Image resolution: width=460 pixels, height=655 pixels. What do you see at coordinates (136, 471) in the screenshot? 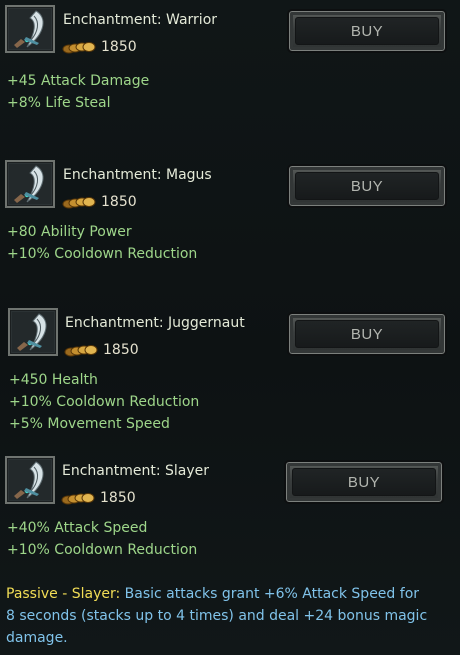
I see `item-title: Enchantment: Slayer` at bounding box center [136, 471].